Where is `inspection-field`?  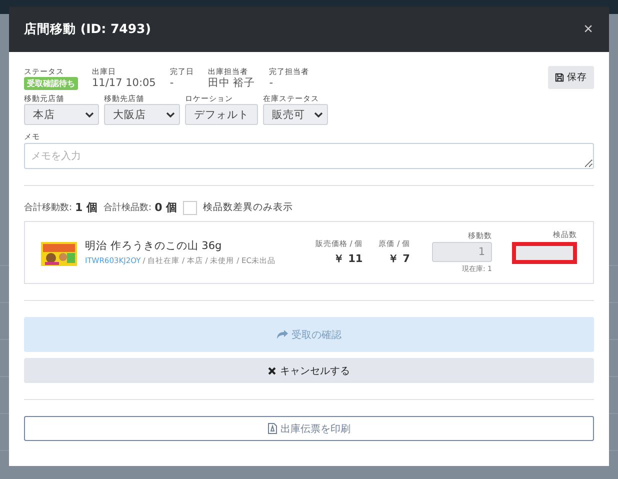
inspection-field is located at coordinates (544, 253).